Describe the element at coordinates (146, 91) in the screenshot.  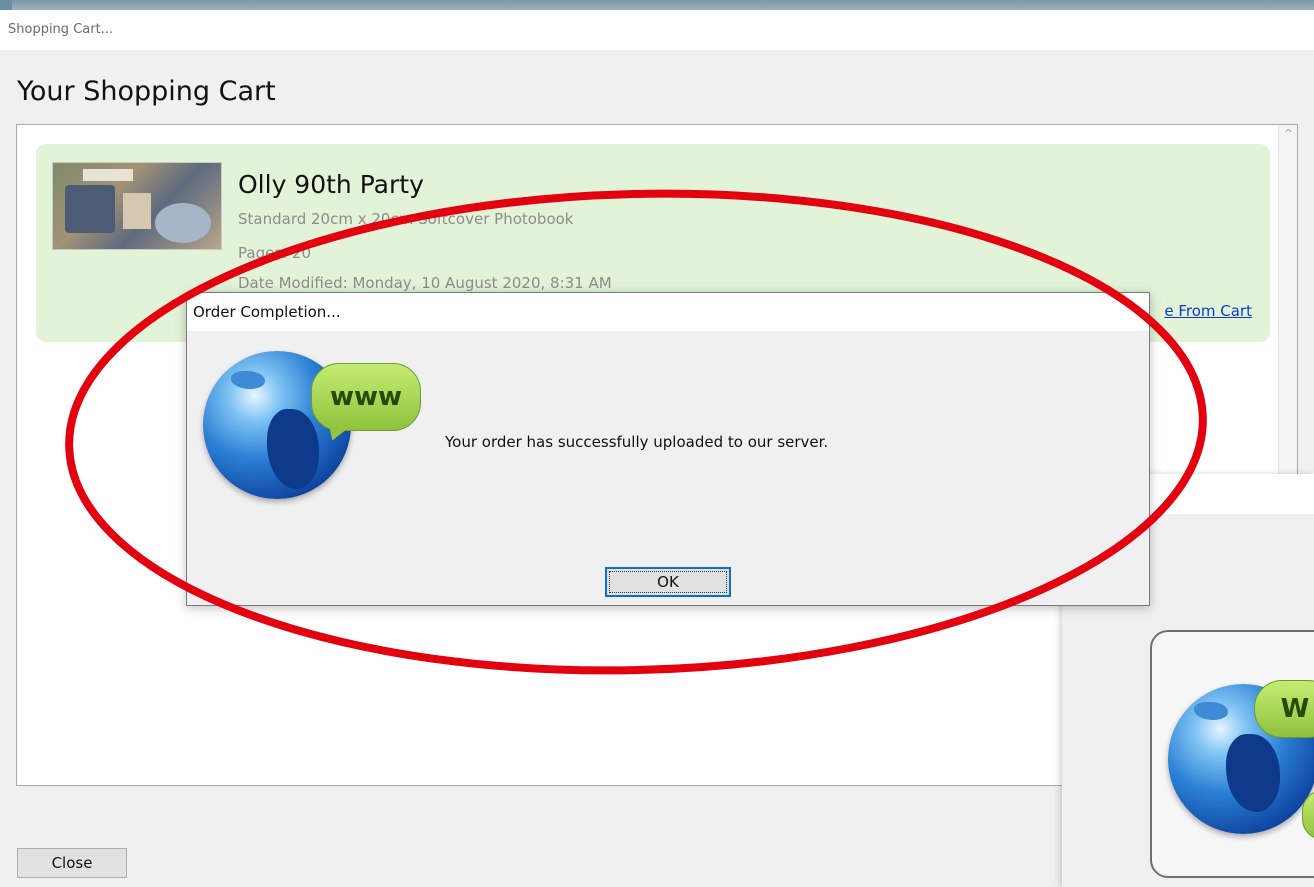
I see `page-title: Your Shopping Cart` at that location.